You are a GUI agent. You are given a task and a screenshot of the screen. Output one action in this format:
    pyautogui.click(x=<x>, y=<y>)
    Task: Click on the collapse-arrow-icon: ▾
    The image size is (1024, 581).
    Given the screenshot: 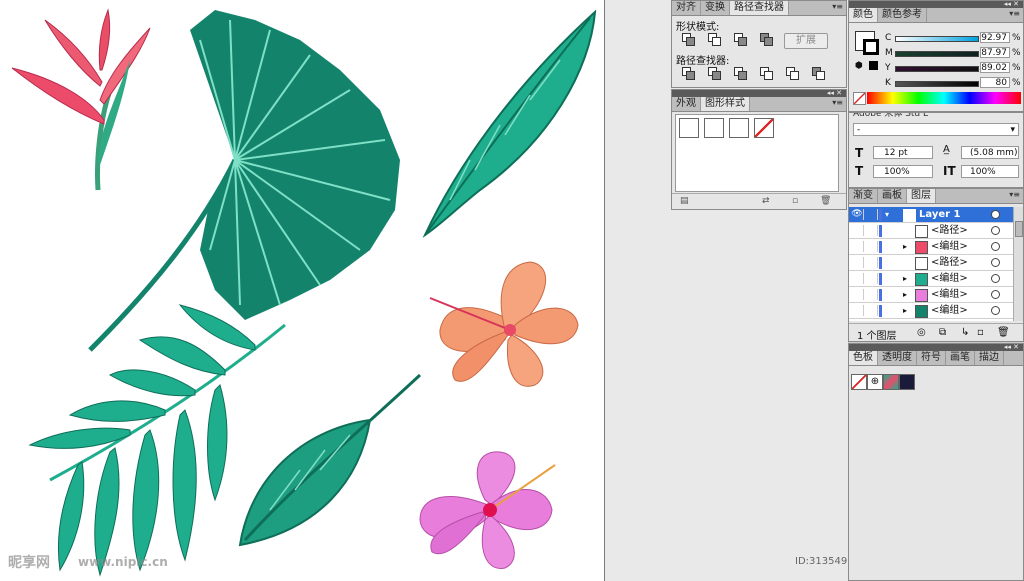 What is the action you would take?
    pyautogui.click(x=887, y=215)
    